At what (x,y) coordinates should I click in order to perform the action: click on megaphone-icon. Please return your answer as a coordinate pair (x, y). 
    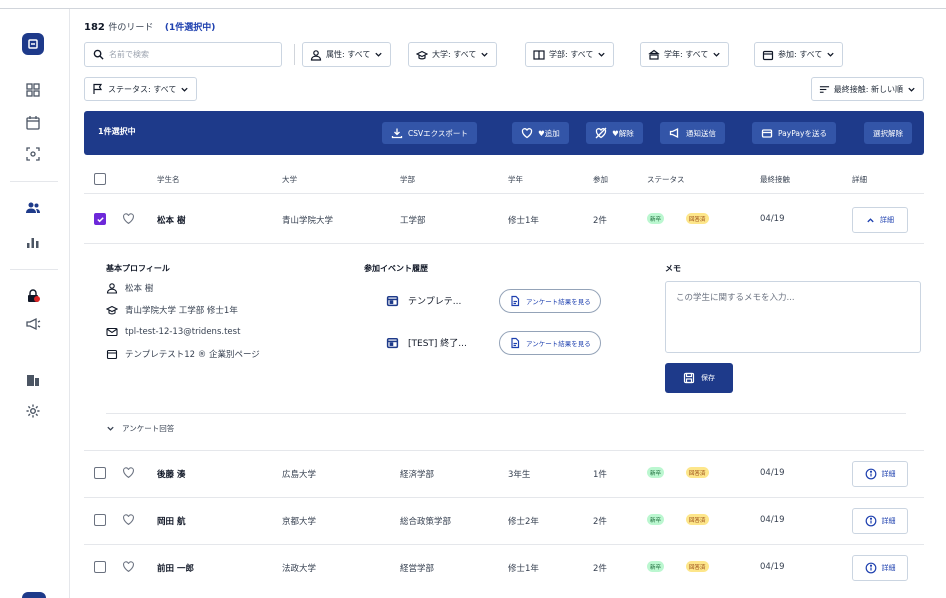
    Looking at the image, I should click on (33, 324).